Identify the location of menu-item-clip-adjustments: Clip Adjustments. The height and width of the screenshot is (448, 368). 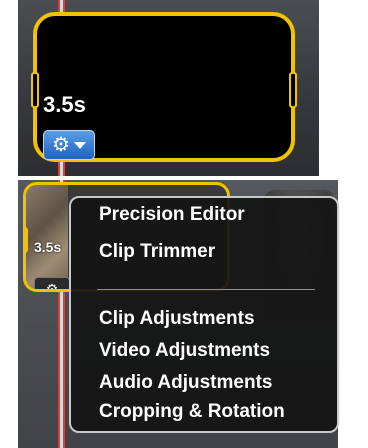
(177, 319).